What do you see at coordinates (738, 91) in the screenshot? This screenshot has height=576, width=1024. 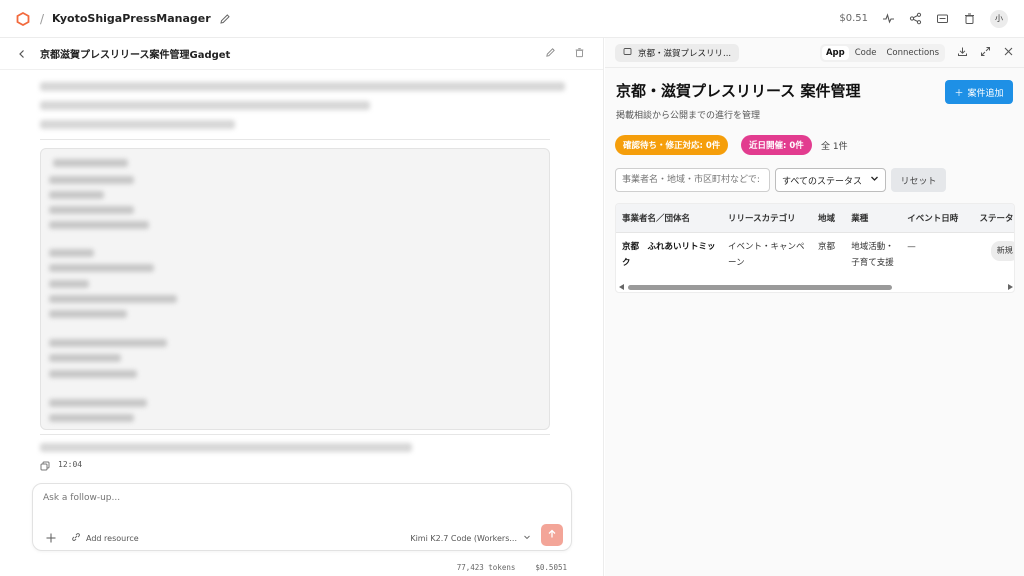 I see `app-title: 京都・滋賀プレスリリース 案件管理` at bounding box center [738, 91].